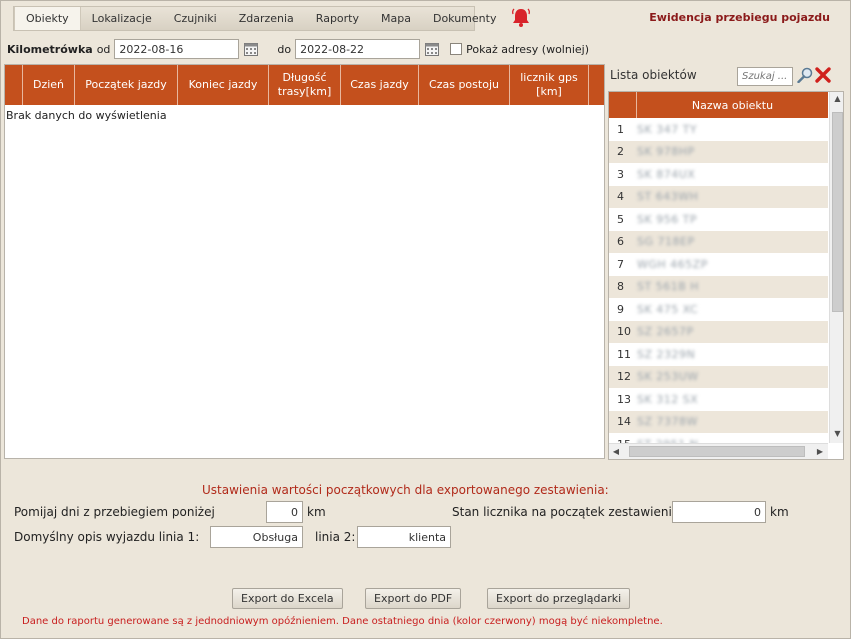 Image resolution: width=851 pixels, height=639 pixels. Describe the element at coordinates (521, 17) in the screenshot. I see `bell-icon` at that location.